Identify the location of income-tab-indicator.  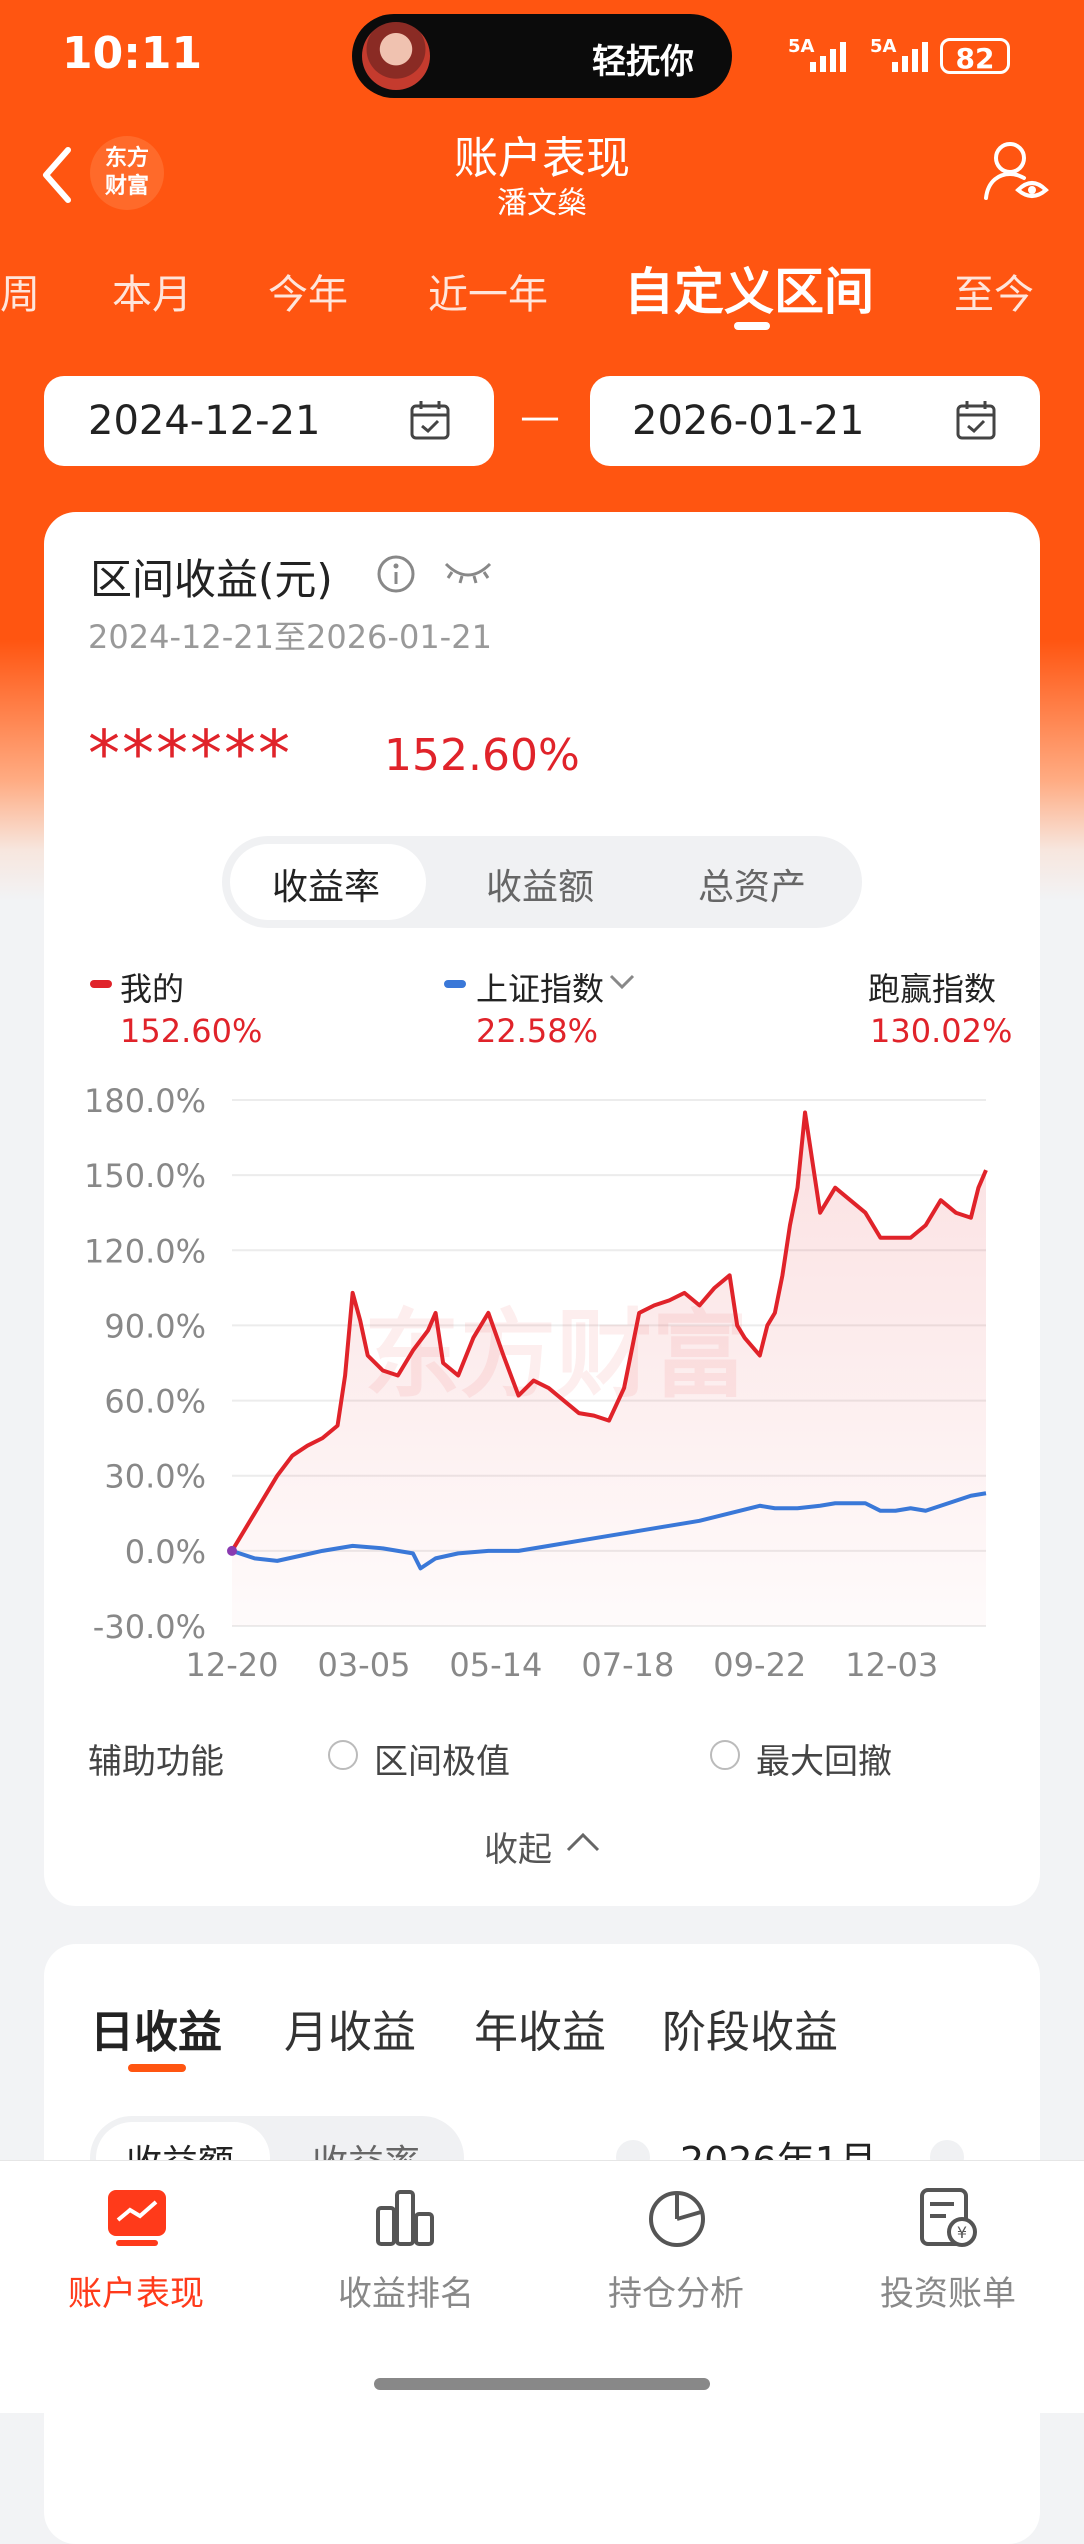
(157, 2068).